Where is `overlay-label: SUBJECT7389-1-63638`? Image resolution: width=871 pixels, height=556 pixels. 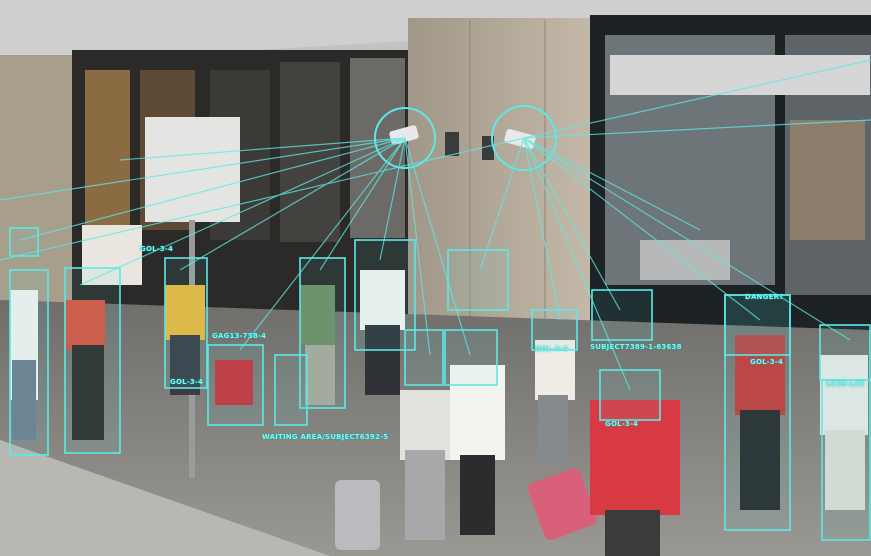
overlay-label: SUBJECT7389-1-63638 is located at coordinates (636, 347).